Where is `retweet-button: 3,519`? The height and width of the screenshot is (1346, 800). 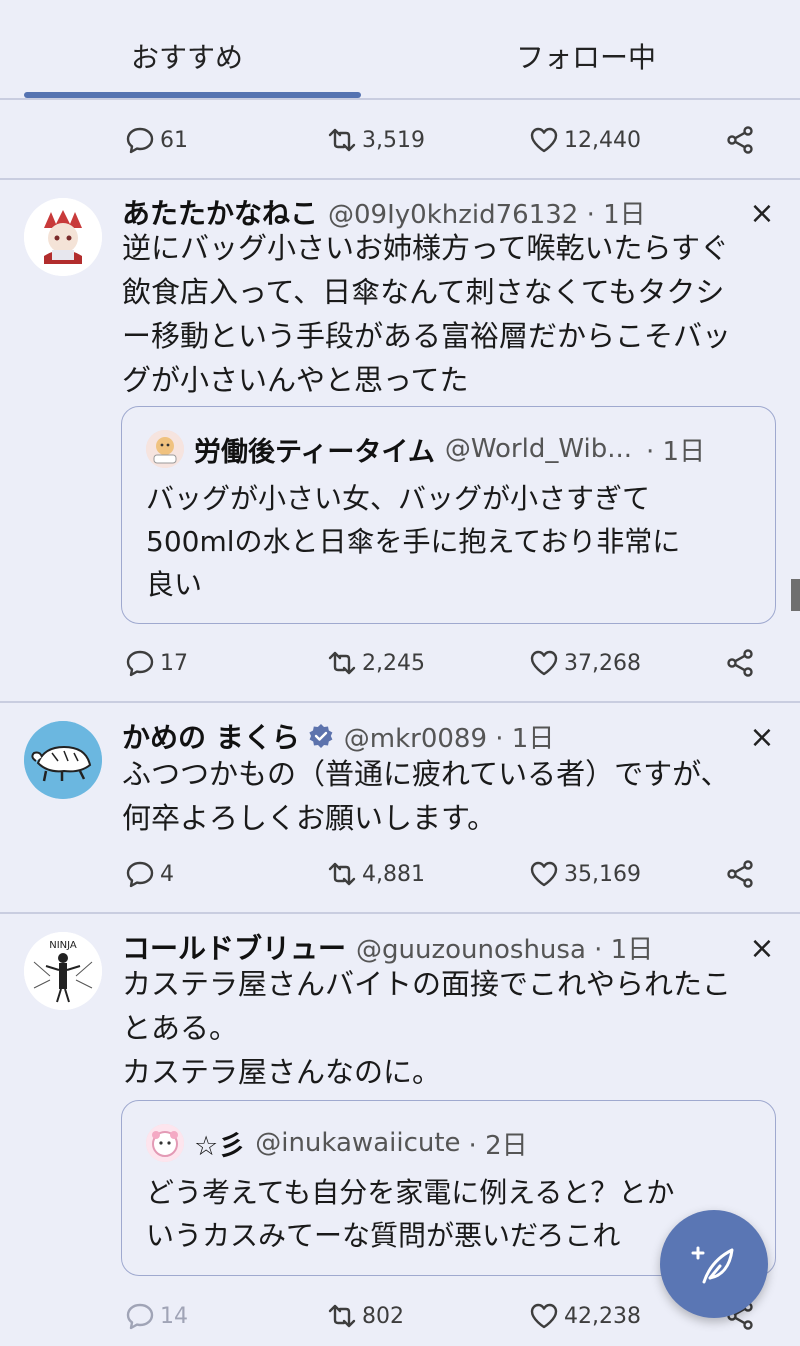
retweet-button: 3,519 is located at coordinates (375, 140).